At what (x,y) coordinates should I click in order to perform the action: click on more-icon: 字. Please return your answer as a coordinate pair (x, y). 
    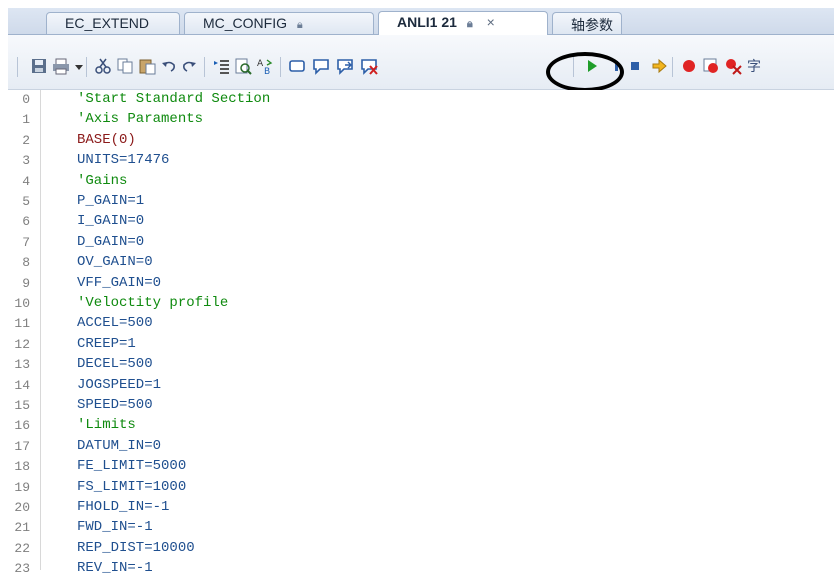
    Looking at the image, I should click on (755, 66).